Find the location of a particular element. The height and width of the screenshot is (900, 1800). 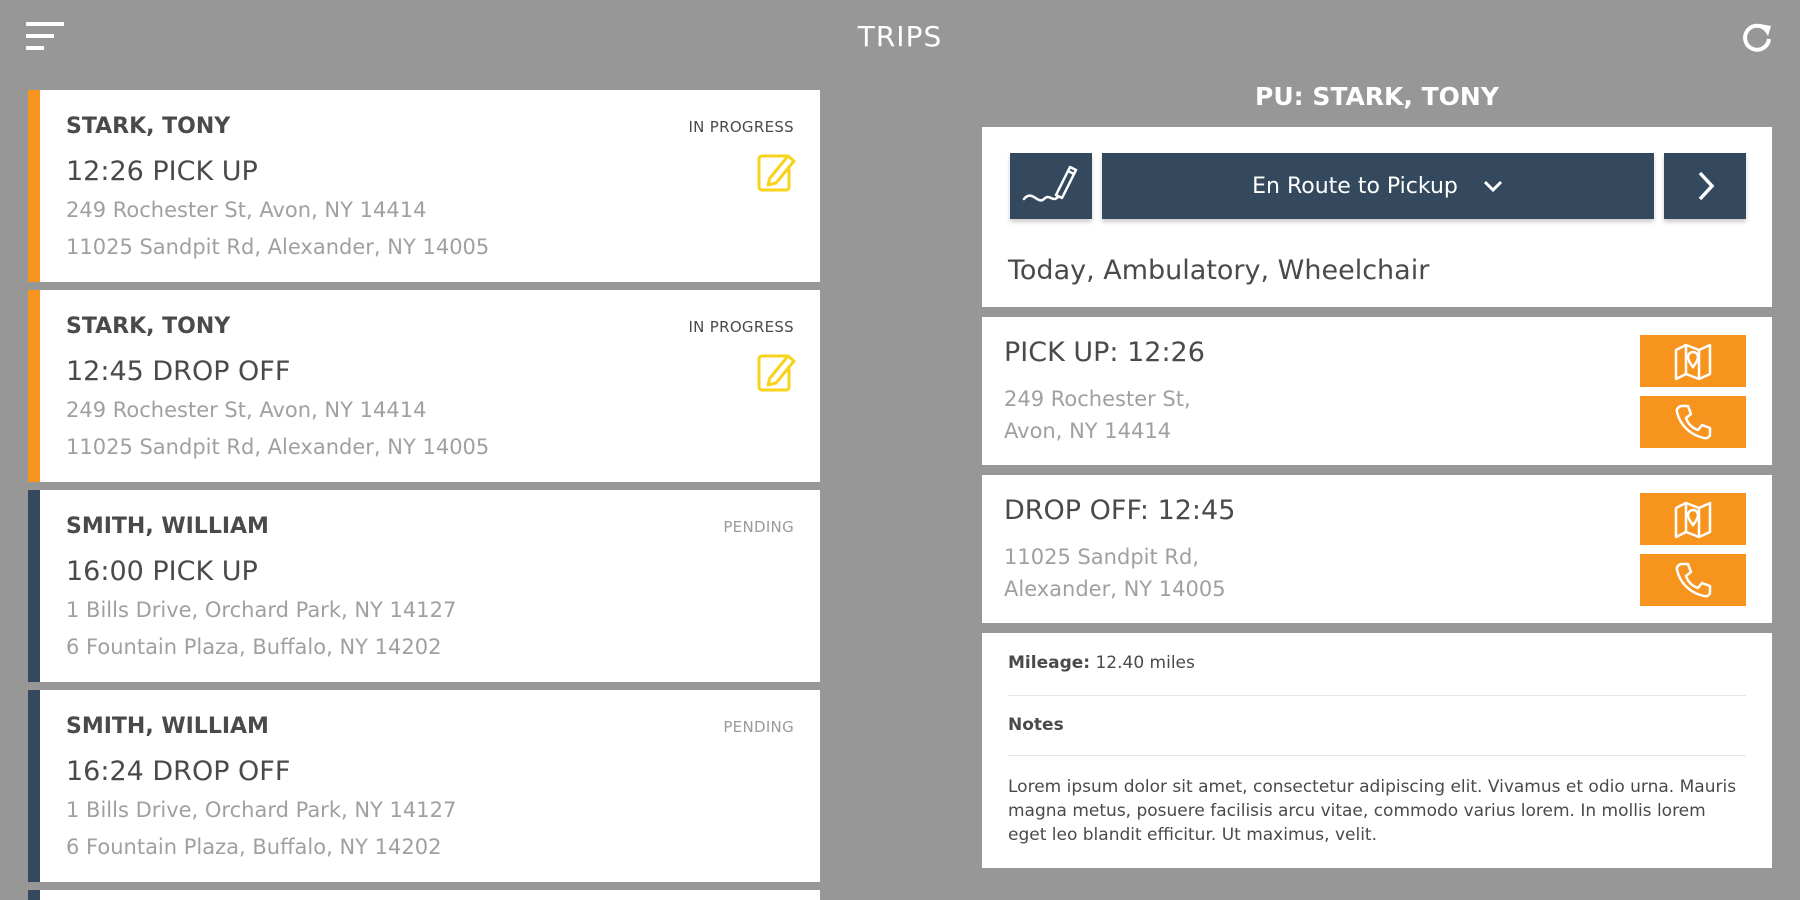

trip-event: 16:00 PICK UP is located at coordinates (162, 571).